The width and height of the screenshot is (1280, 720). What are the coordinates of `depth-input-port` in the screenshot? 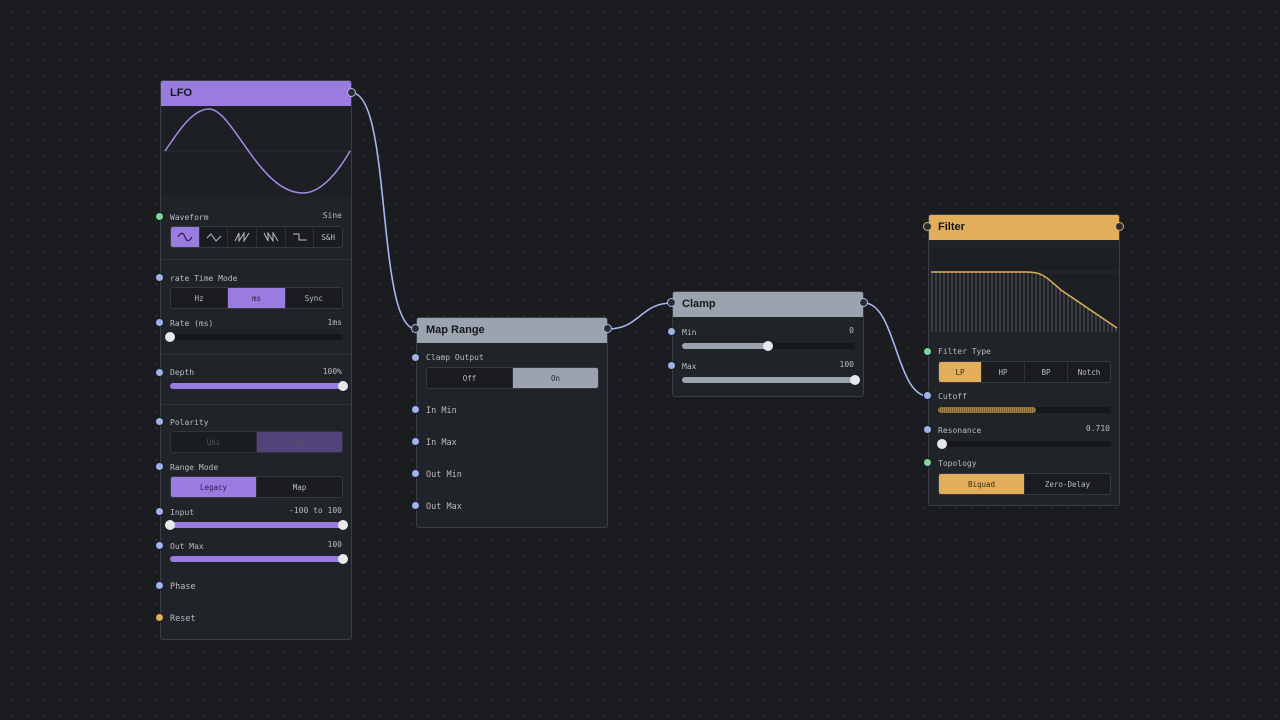 It's located at (159, 372).